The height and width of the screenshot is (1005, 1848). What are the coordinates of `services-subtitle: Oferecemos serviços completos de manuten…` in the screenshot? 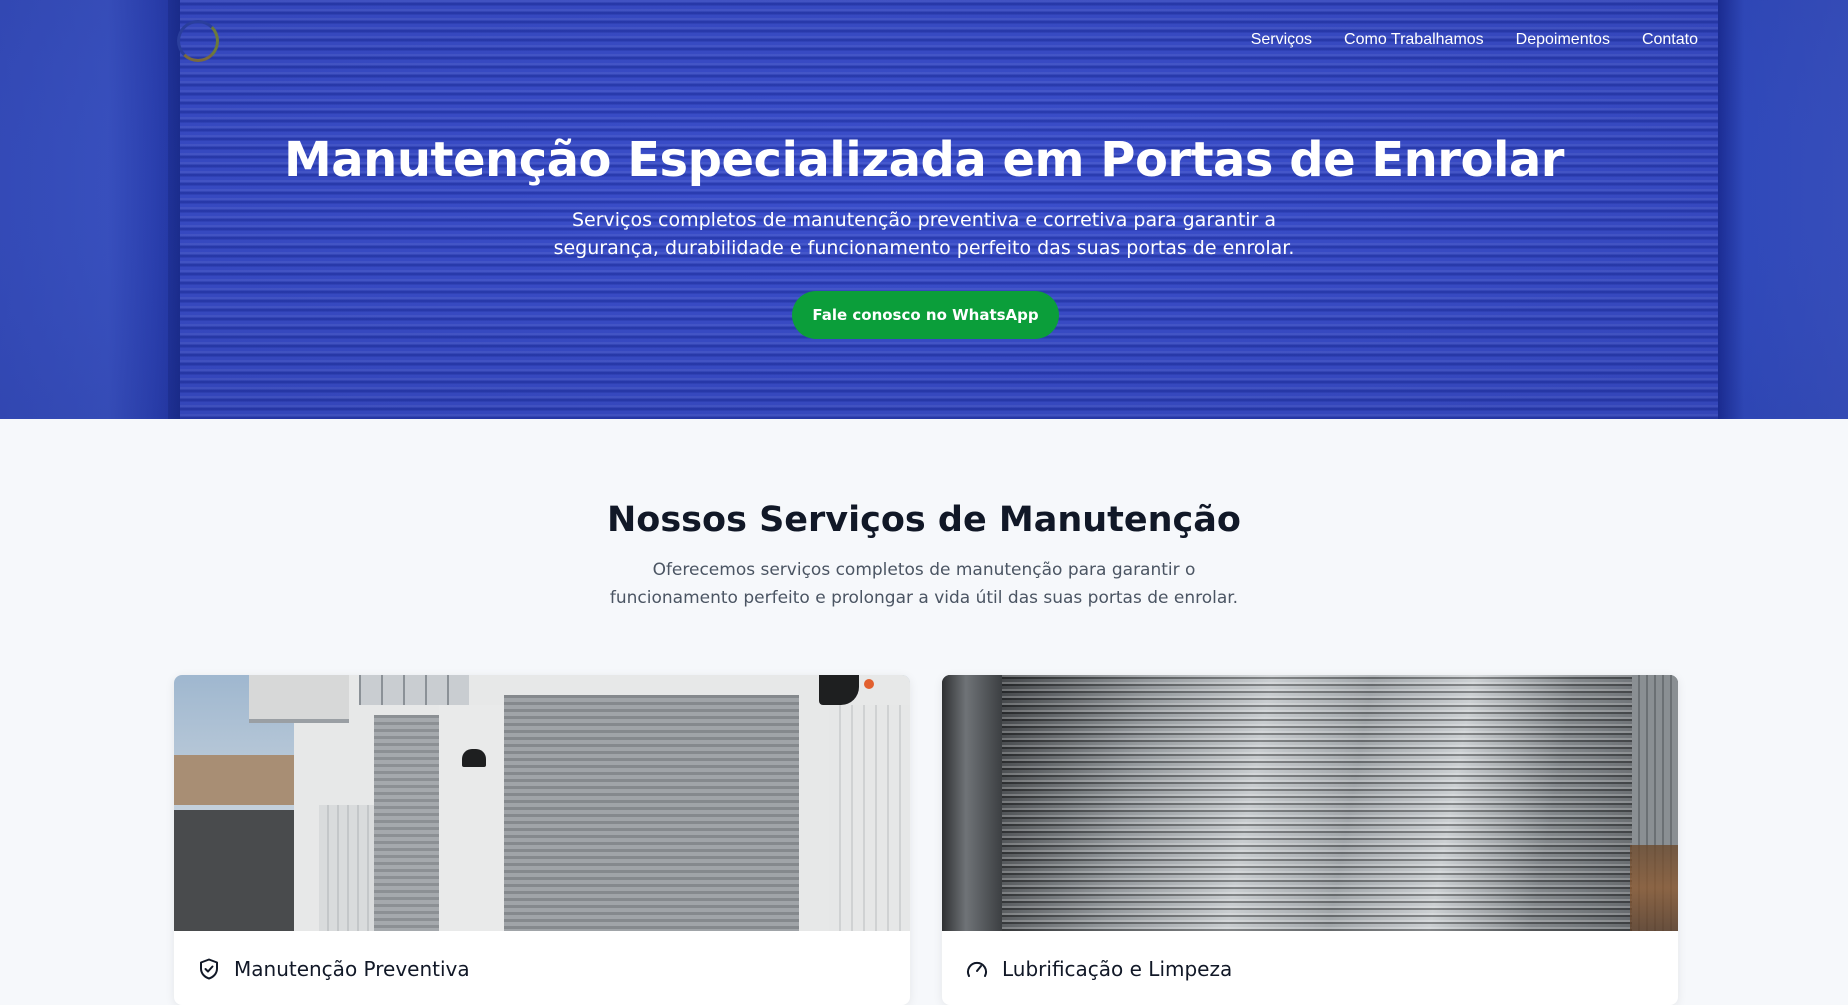 It's located at (924, 584).